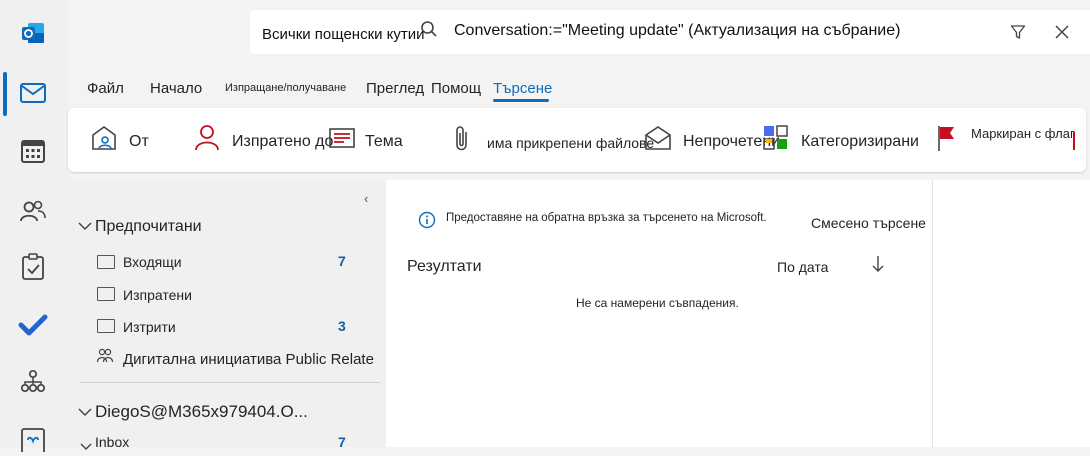 Image resolution: width=1090 pixels, height=456 pixels. Describe the element at coordinates (86, 447) in the screenshot. I see `inbox-chevron-icon` at that location.